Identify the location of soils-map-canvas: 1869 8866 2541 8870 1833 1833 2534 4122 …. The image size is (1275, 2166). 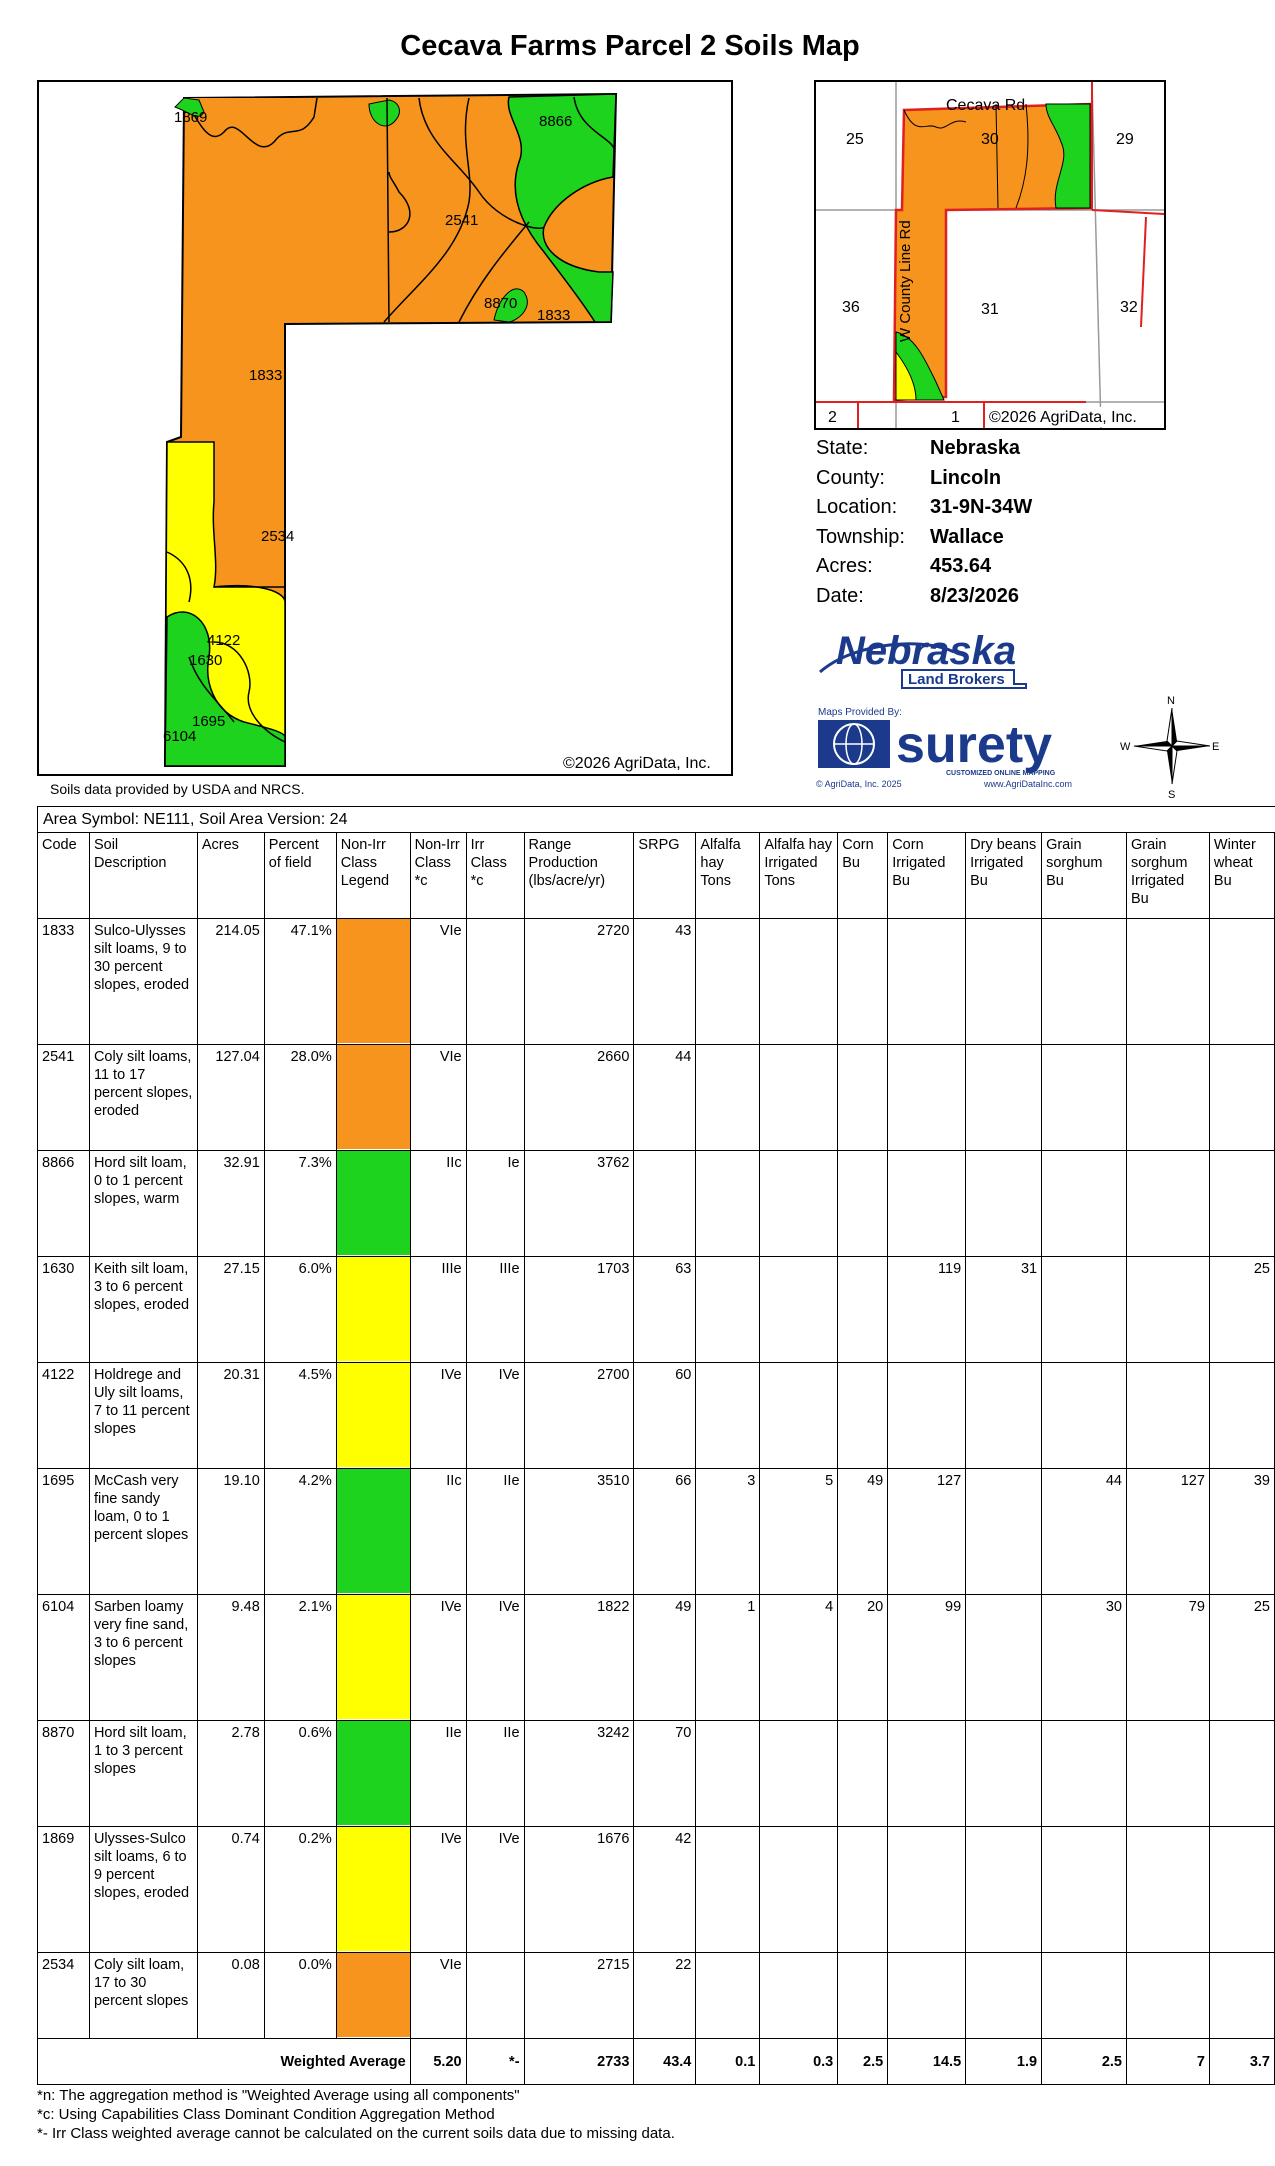
(437, 432).